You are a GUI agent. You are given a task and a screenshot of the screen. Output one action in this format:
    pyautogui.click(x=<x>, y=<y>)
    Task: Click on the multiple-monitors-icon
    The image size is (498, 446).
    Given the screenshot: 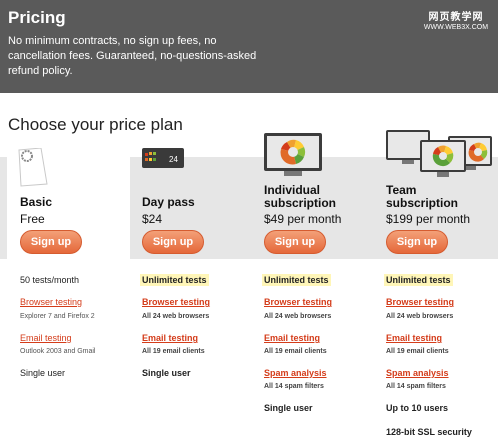 What is the action you would take?
    pyautogui.click(x=439, y=153)
    